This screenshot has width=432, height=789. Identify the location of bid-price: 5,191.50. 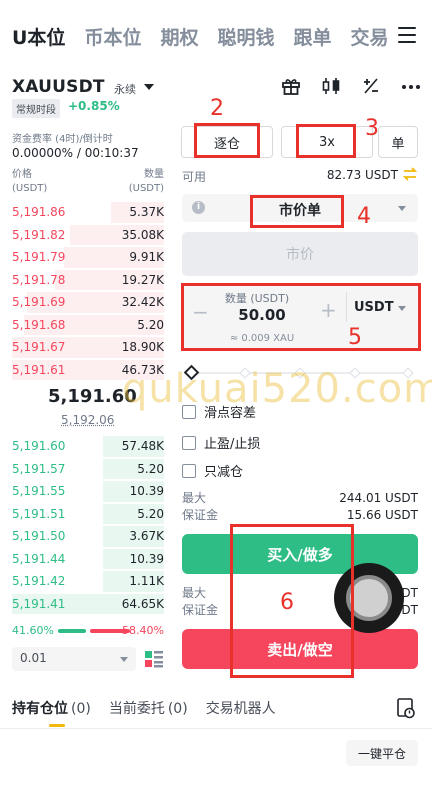
(39, 536).